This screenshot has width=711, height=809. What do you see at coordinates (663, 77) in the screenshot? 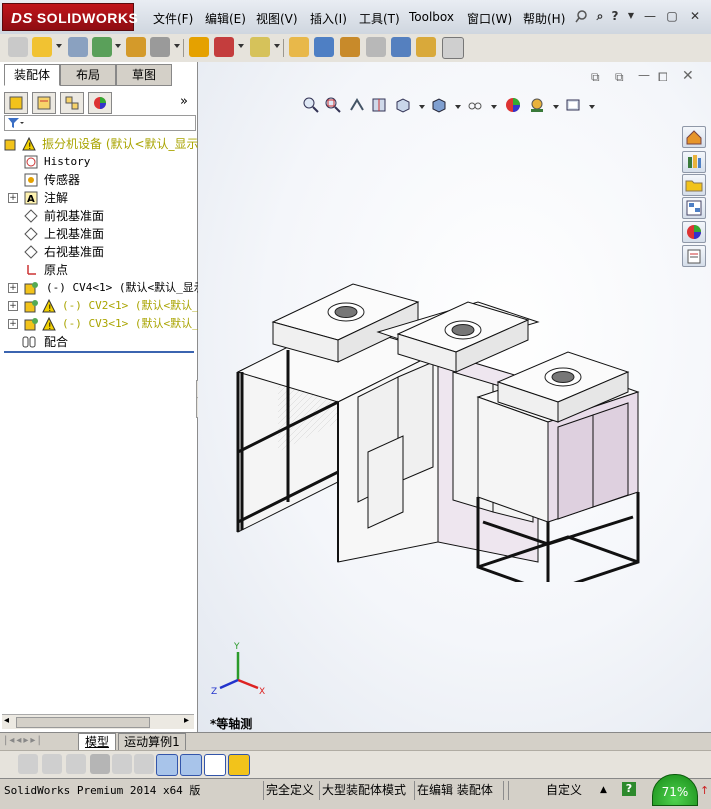
I see `doc-restore-icon: ⧠` at bounding box center [663, 77].